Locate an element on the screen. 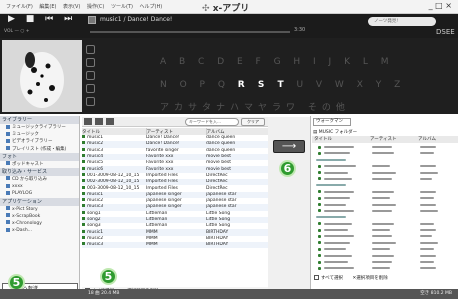 The image size is (458, 299). sidebar-item: プレイリスト (作成・編集) is located at coordinates (39, 149).